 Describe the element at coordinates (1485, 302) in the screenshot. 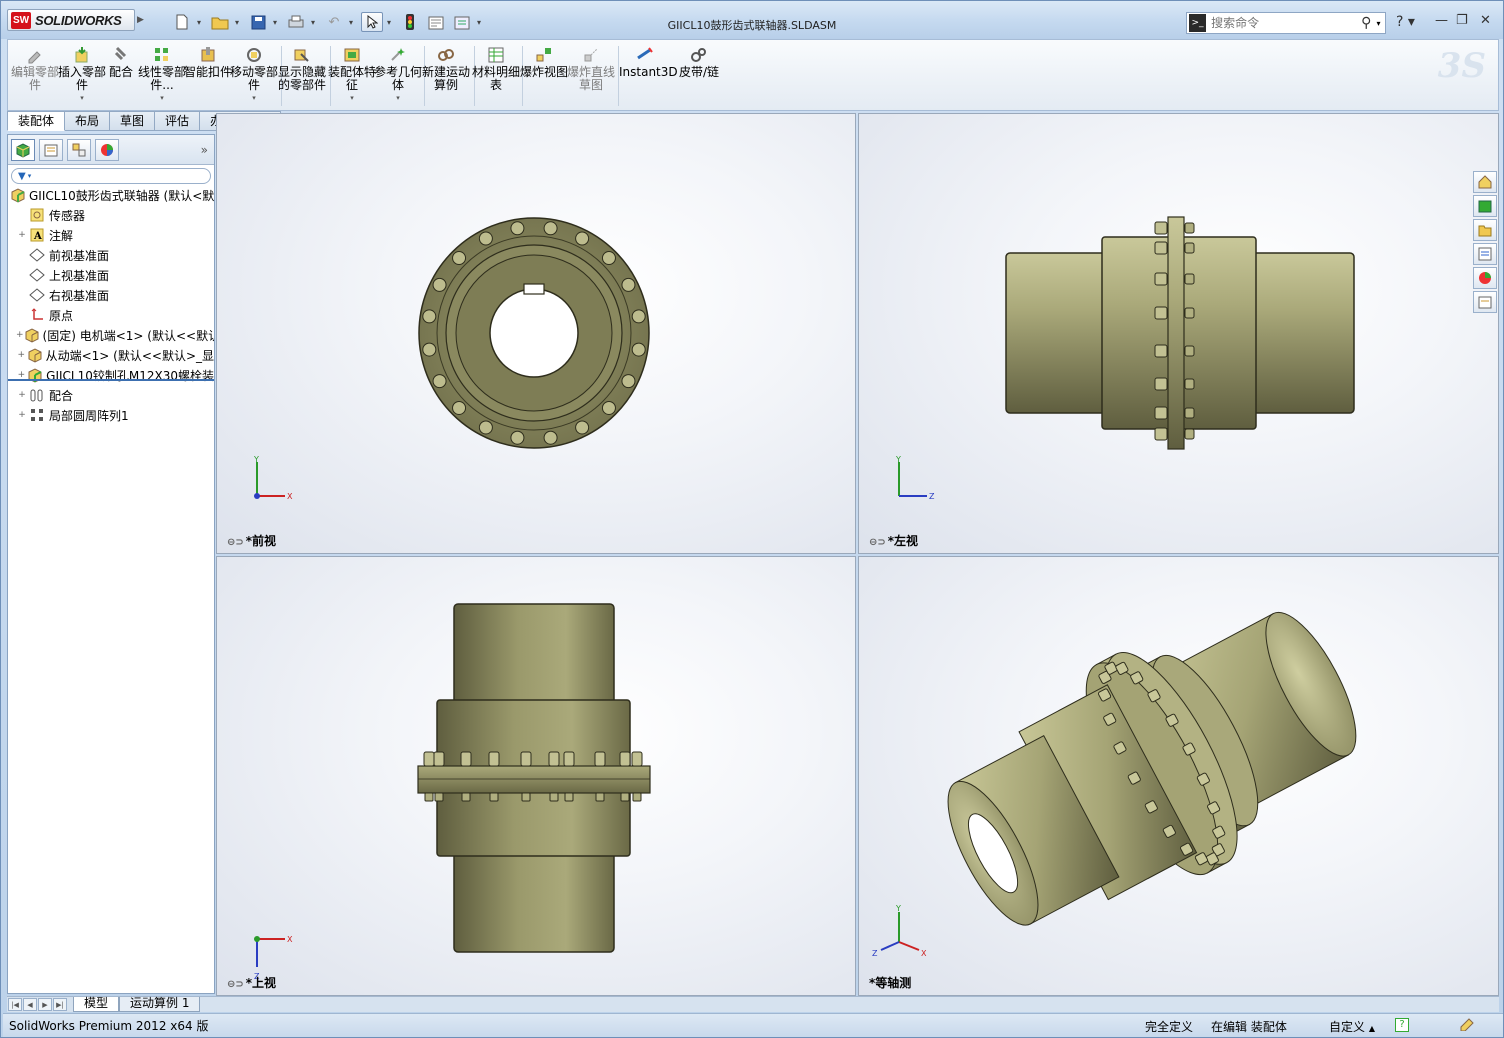

I see `custom-properties-icon` at that location.